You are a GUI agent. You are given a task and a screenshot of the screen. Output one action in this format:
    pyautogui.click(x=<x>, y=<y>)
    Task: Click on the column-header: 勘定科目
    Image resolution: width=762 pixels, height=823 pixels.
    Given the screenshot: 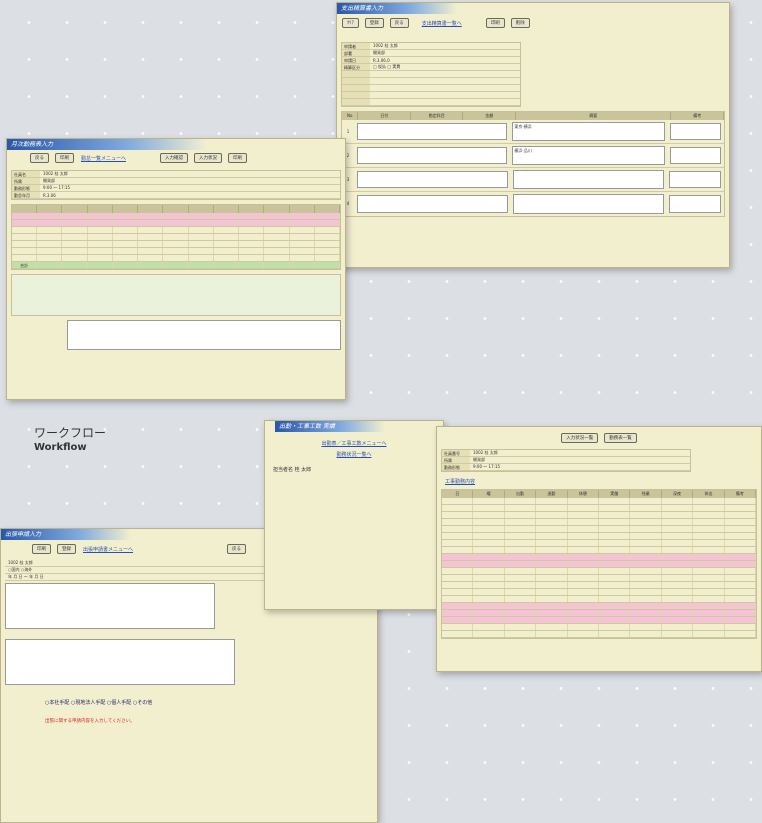 What is the action you would take?
    pyautogui.click(x=437, y=116)
    